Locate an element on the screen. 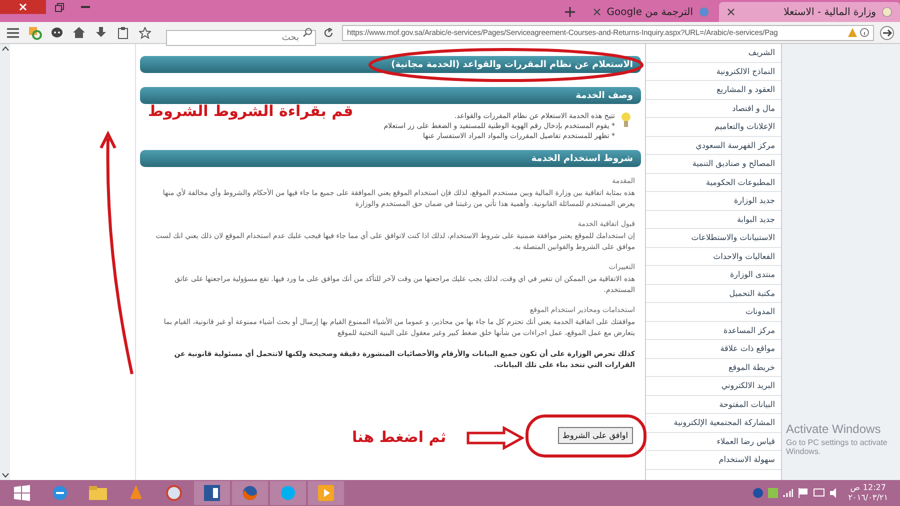 The width and height of the screenshot is (900, 506). pointer-arrow is located at coordinates (495, 438).